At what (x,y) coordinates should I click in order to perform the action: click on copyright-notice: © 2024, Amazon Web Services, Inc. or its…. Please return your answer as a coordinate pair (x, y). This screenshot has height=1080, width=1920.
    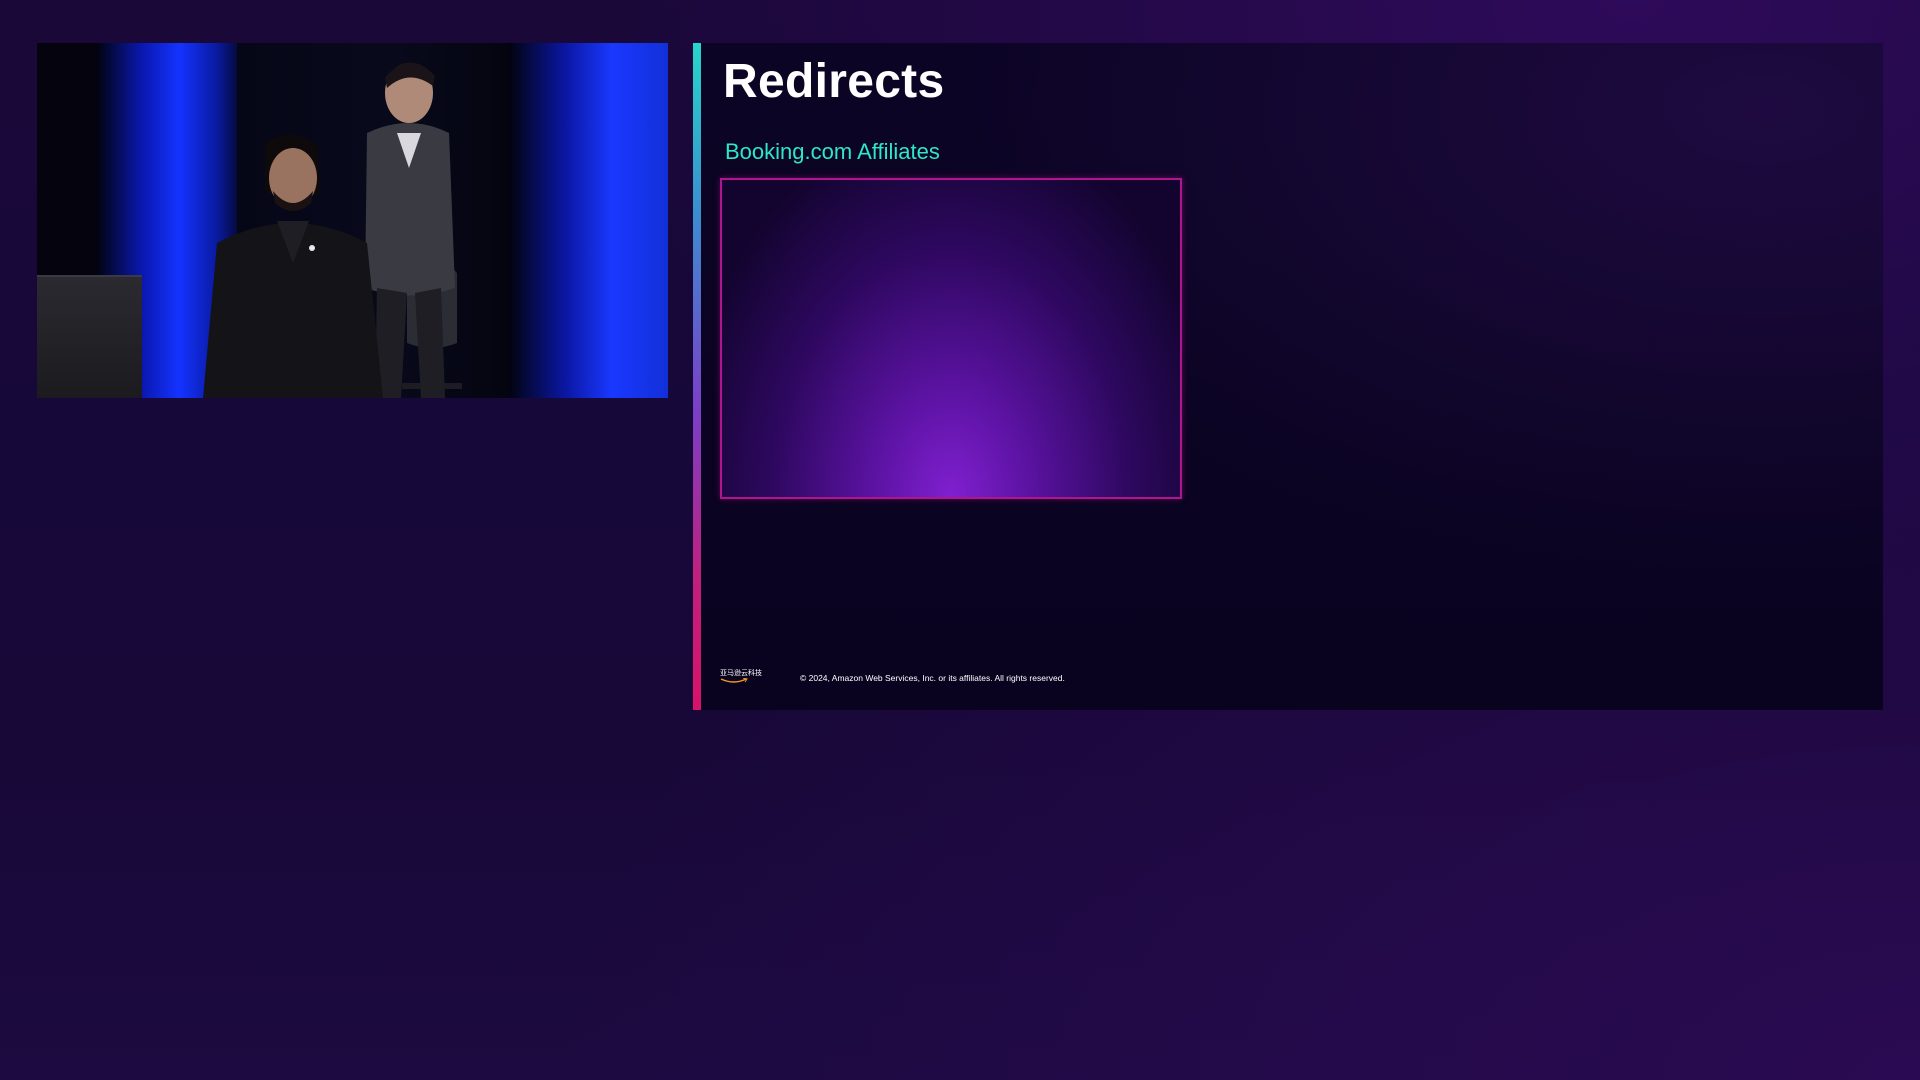
    Looking at the image, I should click on (932, 677).